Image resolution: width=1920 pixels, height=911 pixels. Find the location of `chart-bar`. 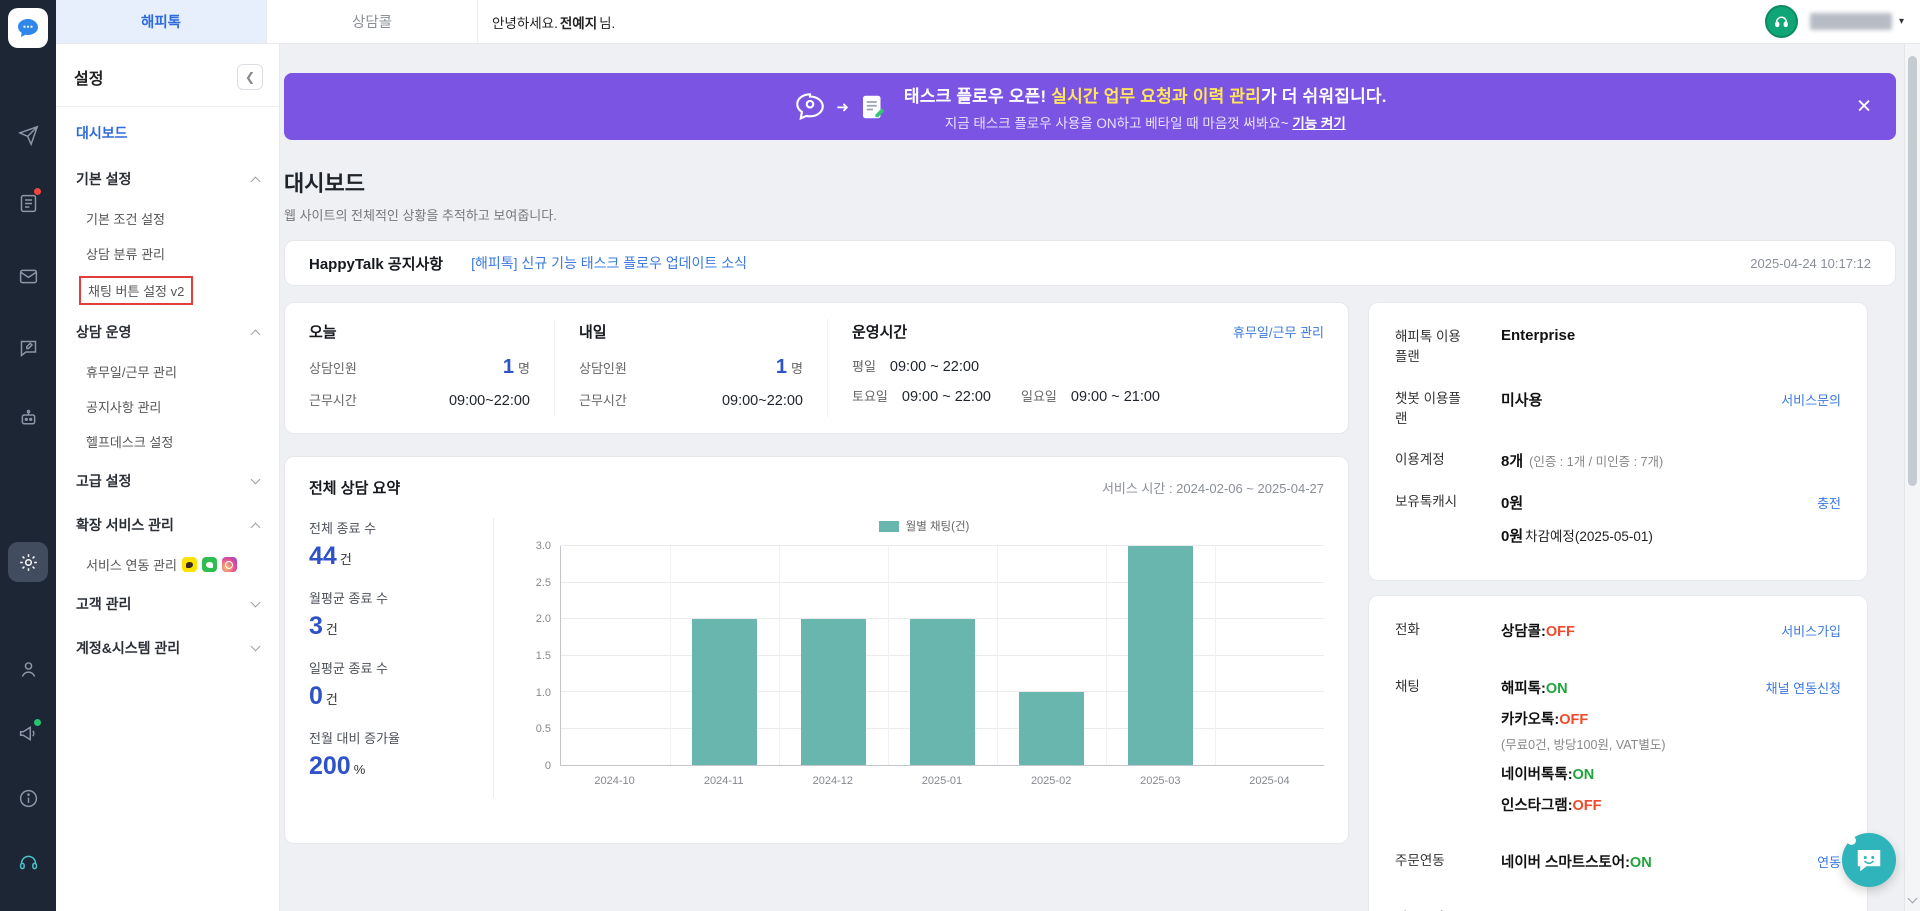

chart-bar is located at coordinates (942, 692).